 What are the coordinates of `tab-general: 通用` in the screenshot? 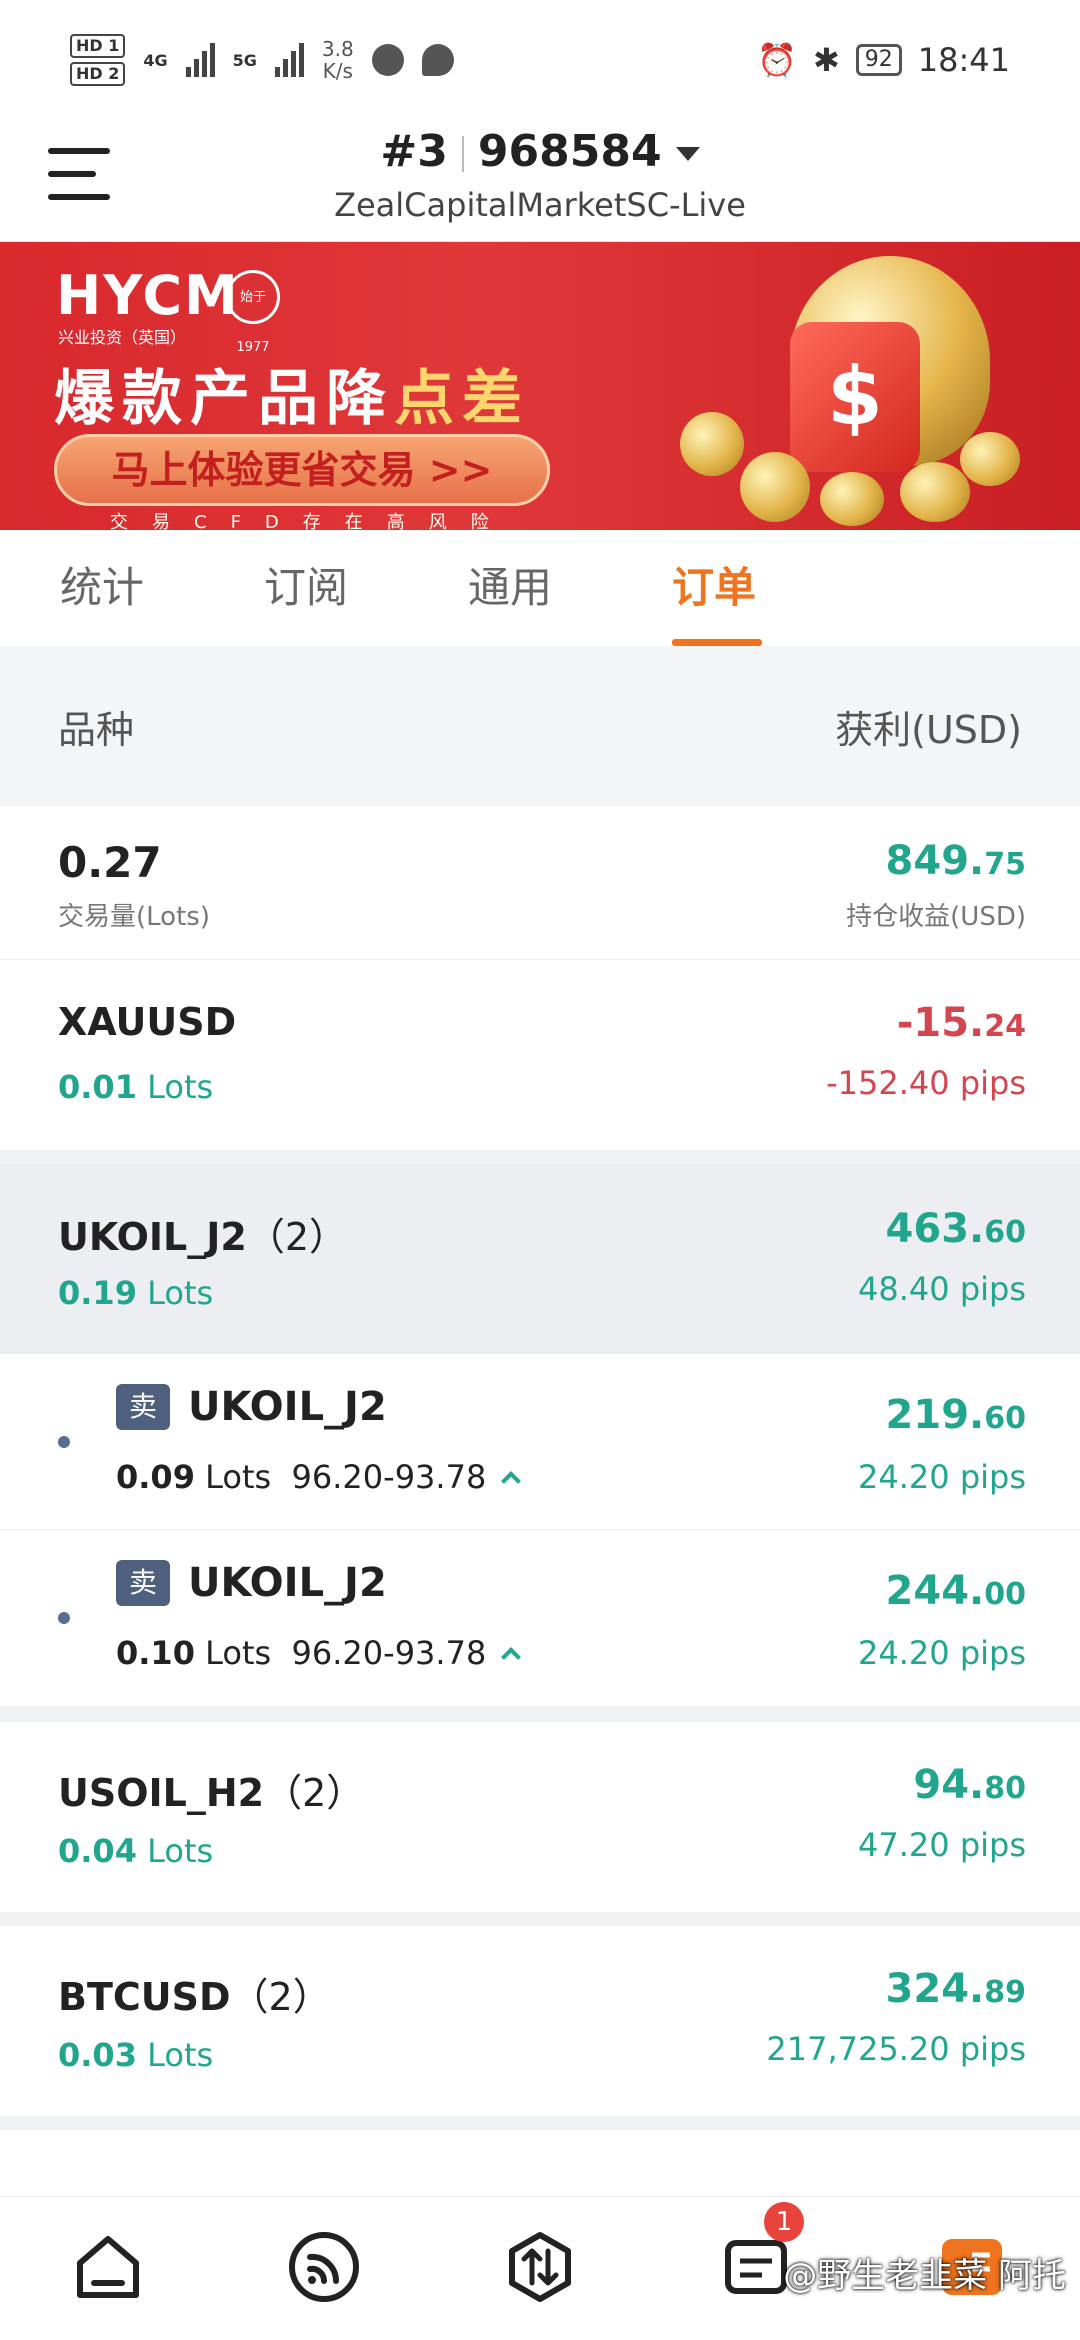 It's located at (510, 588).